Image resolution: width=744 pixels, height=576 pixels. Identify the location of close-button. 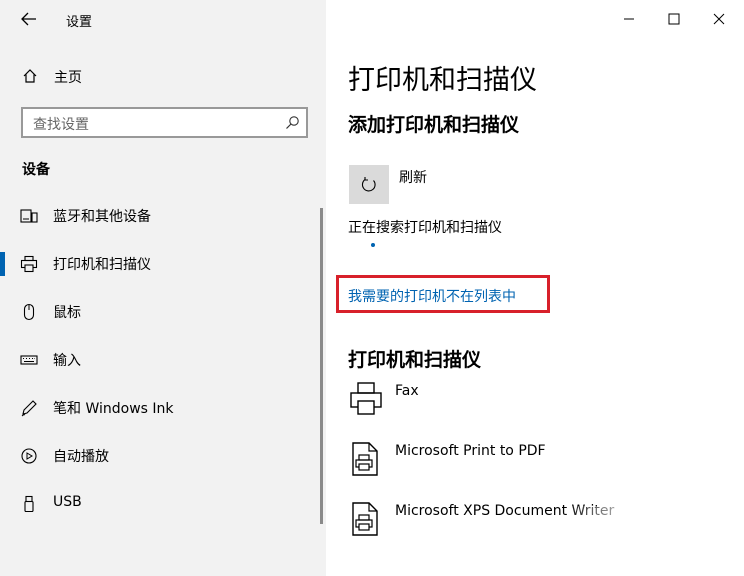
(719, 19).